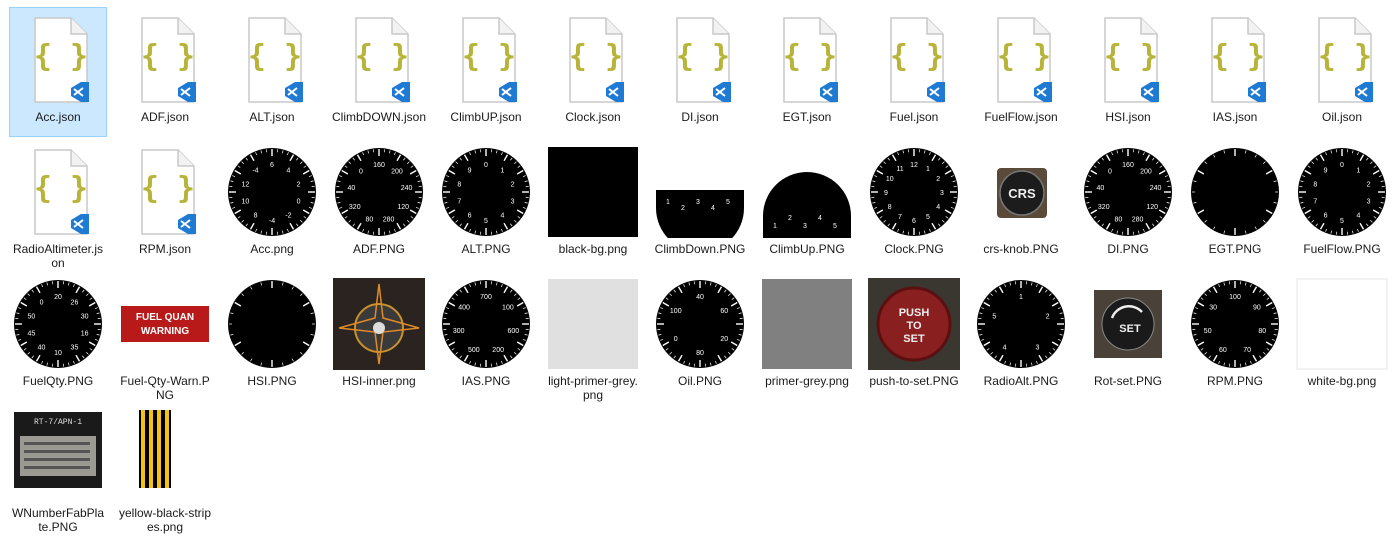 Image resolution: width=1399 pixels, height=538 pixels. What do you see at coordinates (938, 207) in the screenshot?
I see `svg-text: 4` at bounding box center [938, 207].